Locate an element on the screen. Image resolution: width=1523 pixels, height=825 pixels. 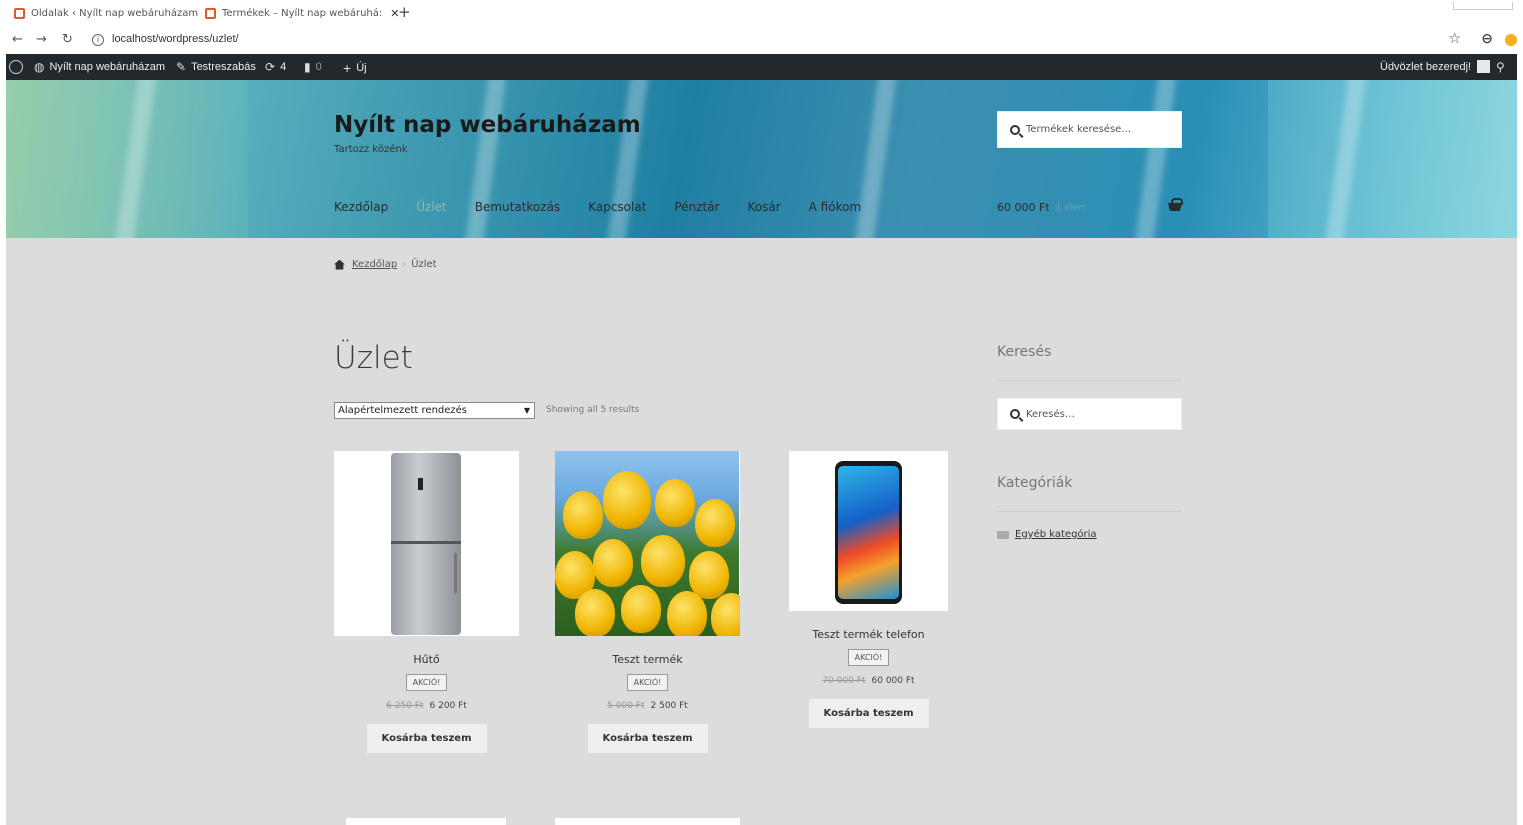
product-price: 6 250 Ft 6 200 Ft is located at coordinates (426, 706).